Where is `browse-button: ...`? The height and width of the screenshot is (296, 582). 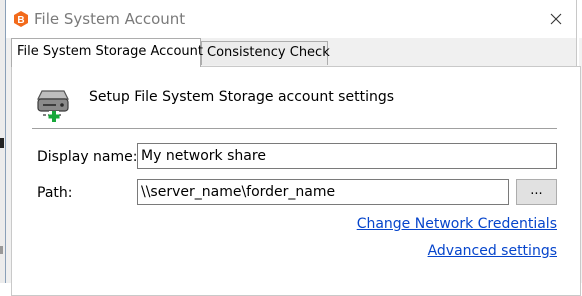
browse-button: ... is located at coordinates (536, 192).